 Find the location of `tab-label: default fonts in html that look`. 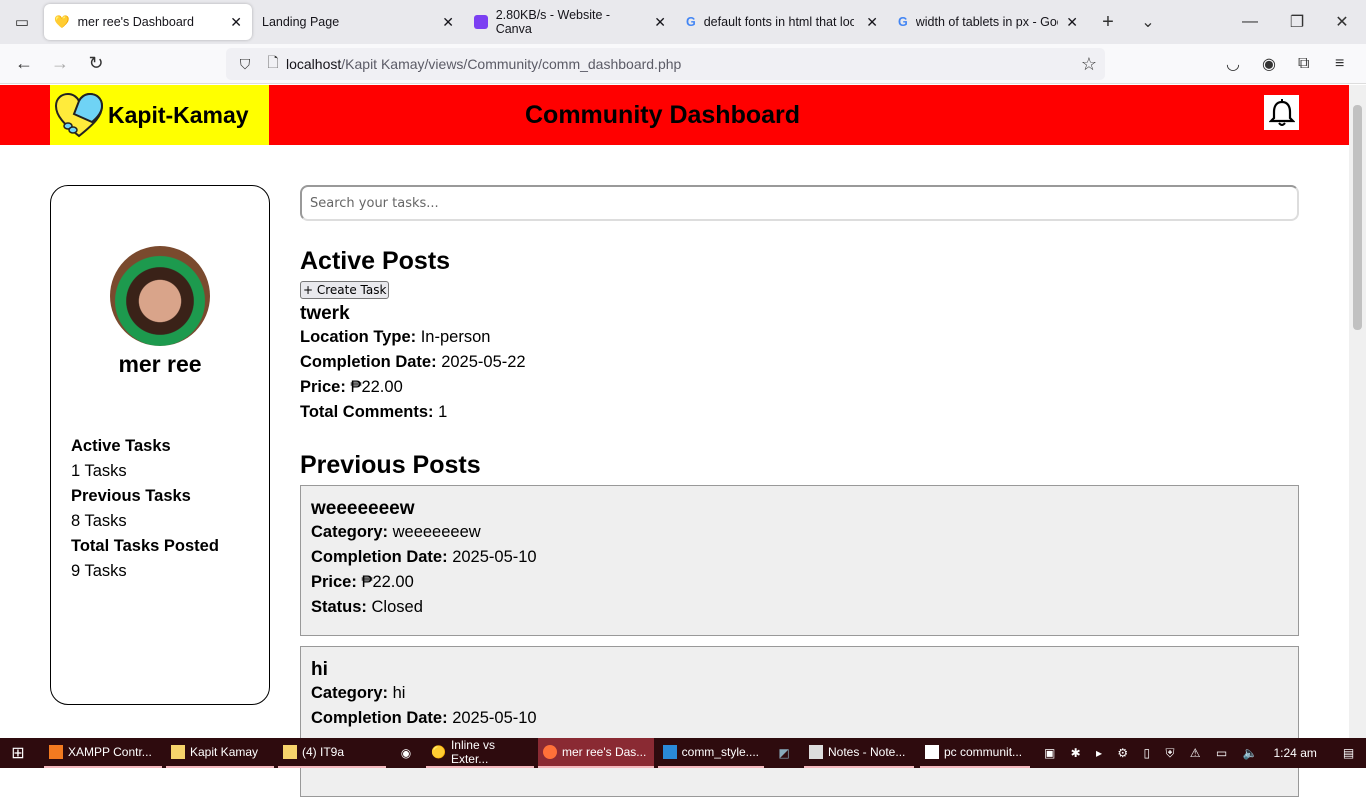

tab-label: default fonts in html that look is located at coordinates (778, 22).